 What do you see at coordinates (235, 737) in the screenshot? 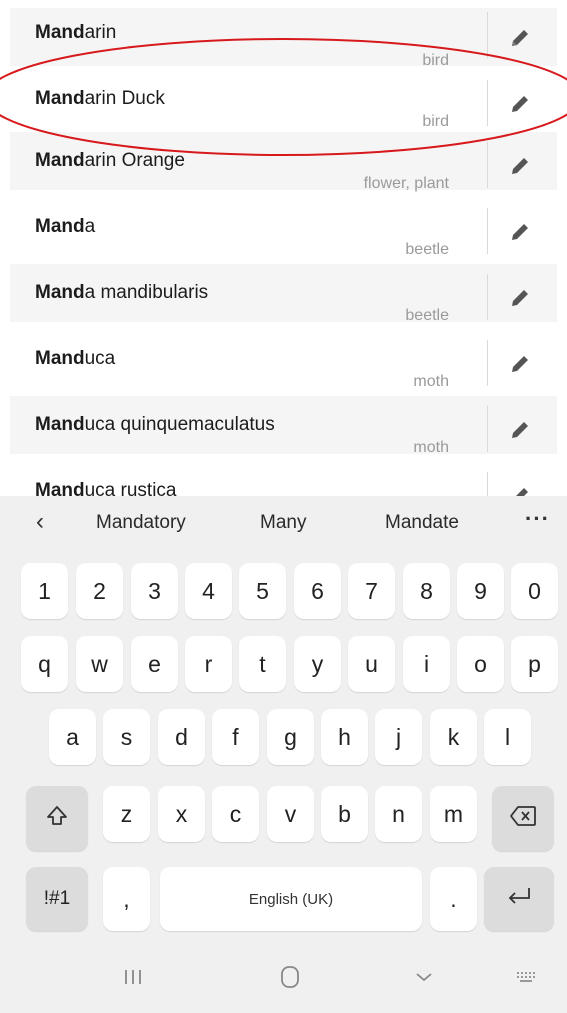
I see `key-f: f` at bounding box center [235, 737].